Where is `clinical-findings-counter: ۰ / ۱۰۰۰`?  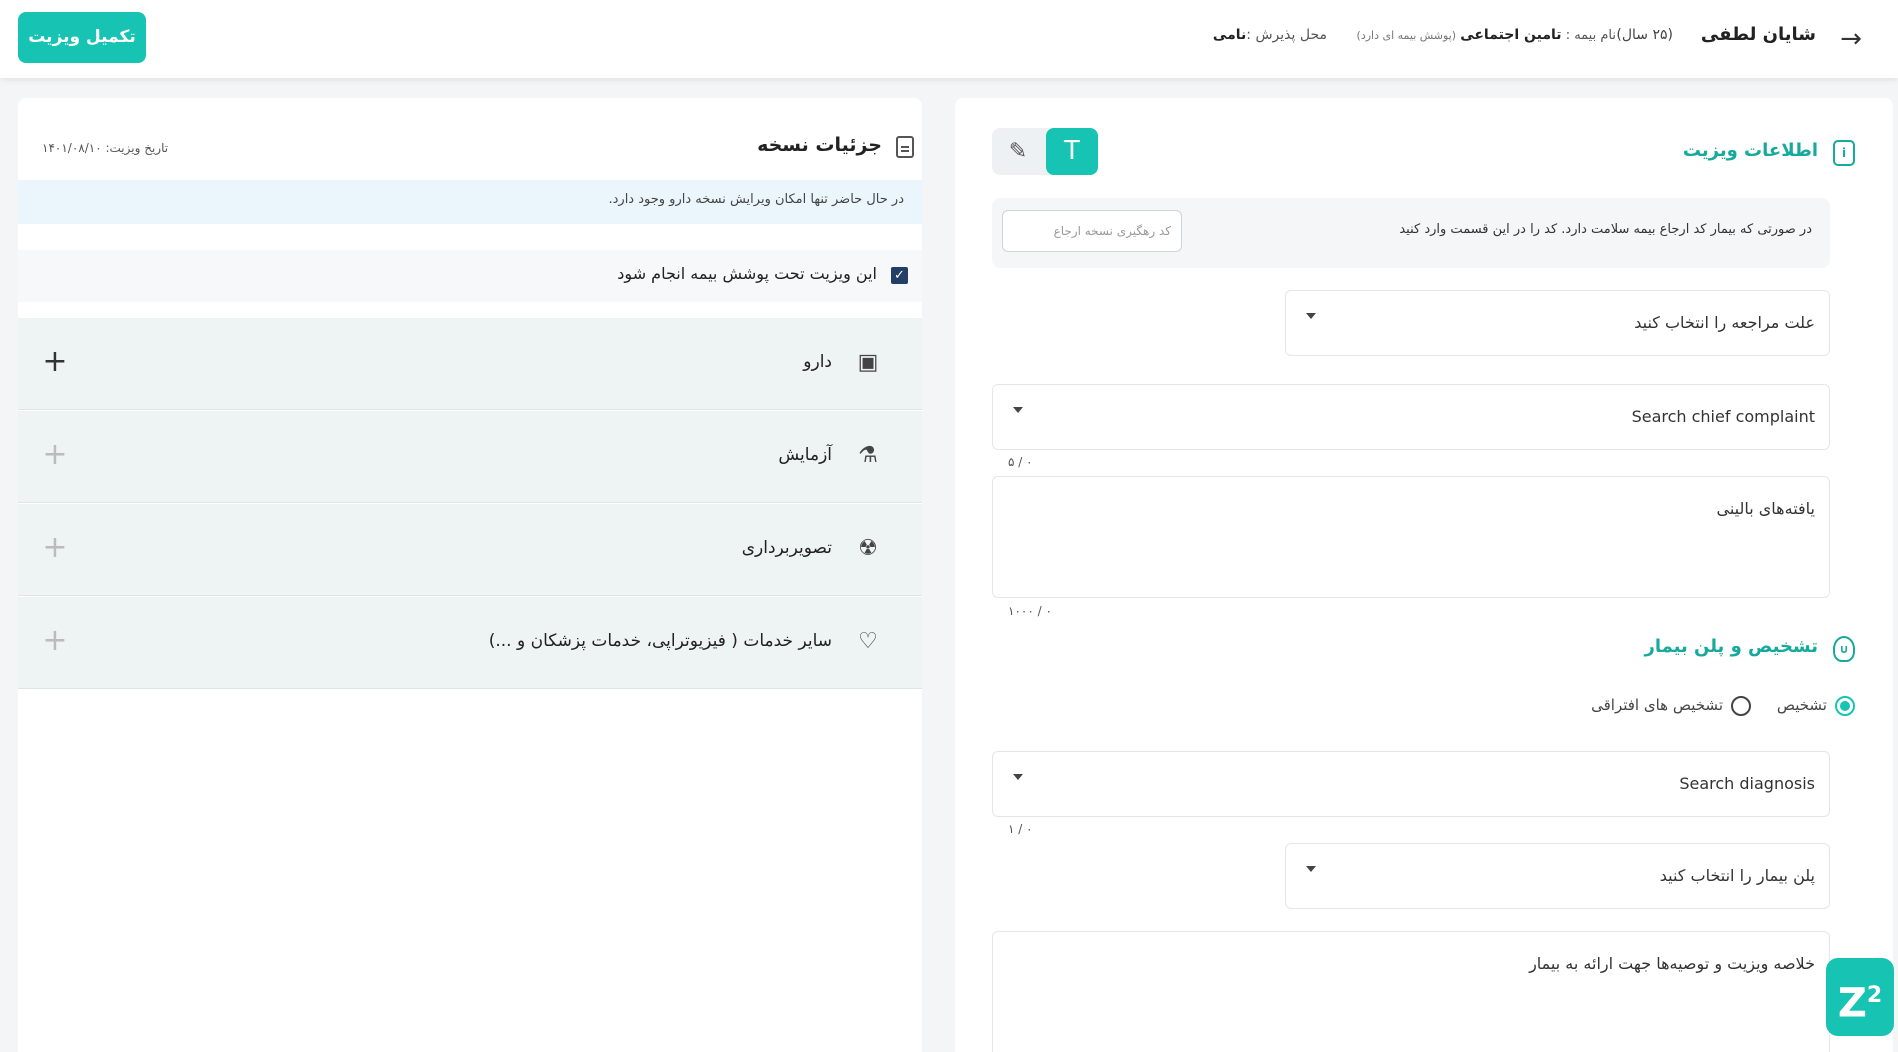 clinical-findings-counter: ۰ / ۱۰۰۰ is located at coordinates (1030, 611).